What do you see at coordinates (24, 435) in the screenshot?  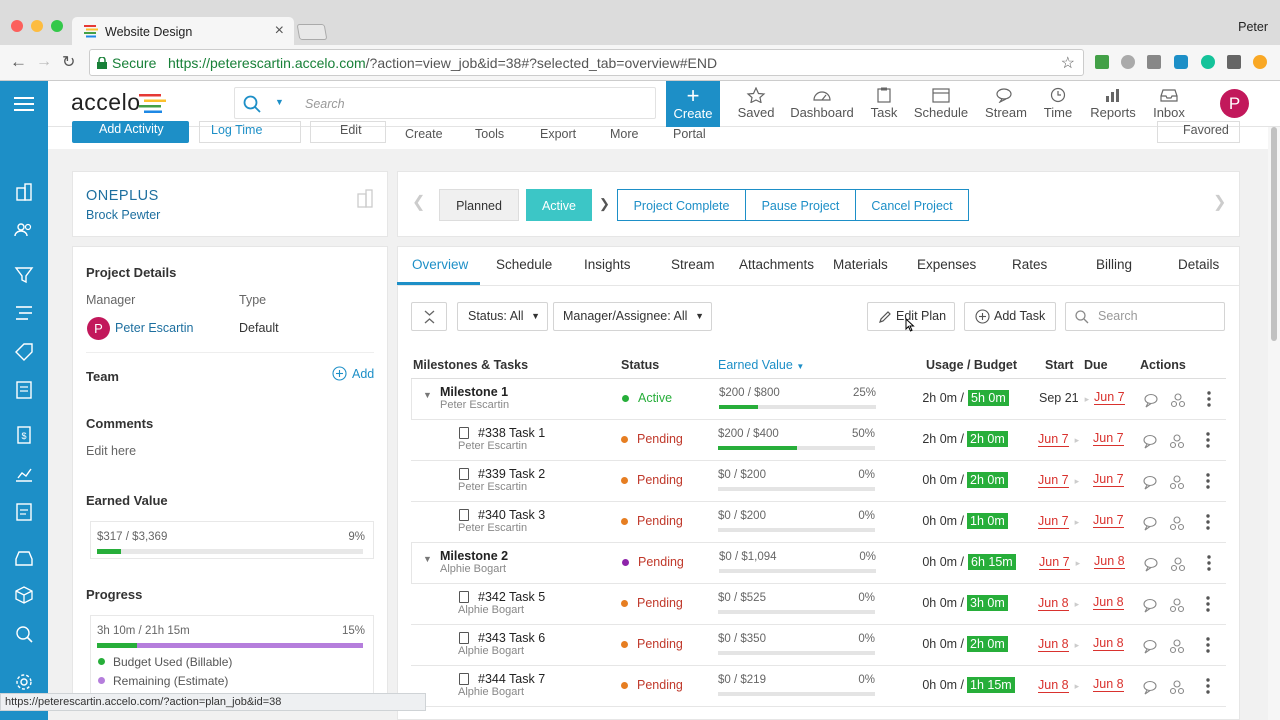 I see `invoices-icon: $` at bounding box center [24, 435].